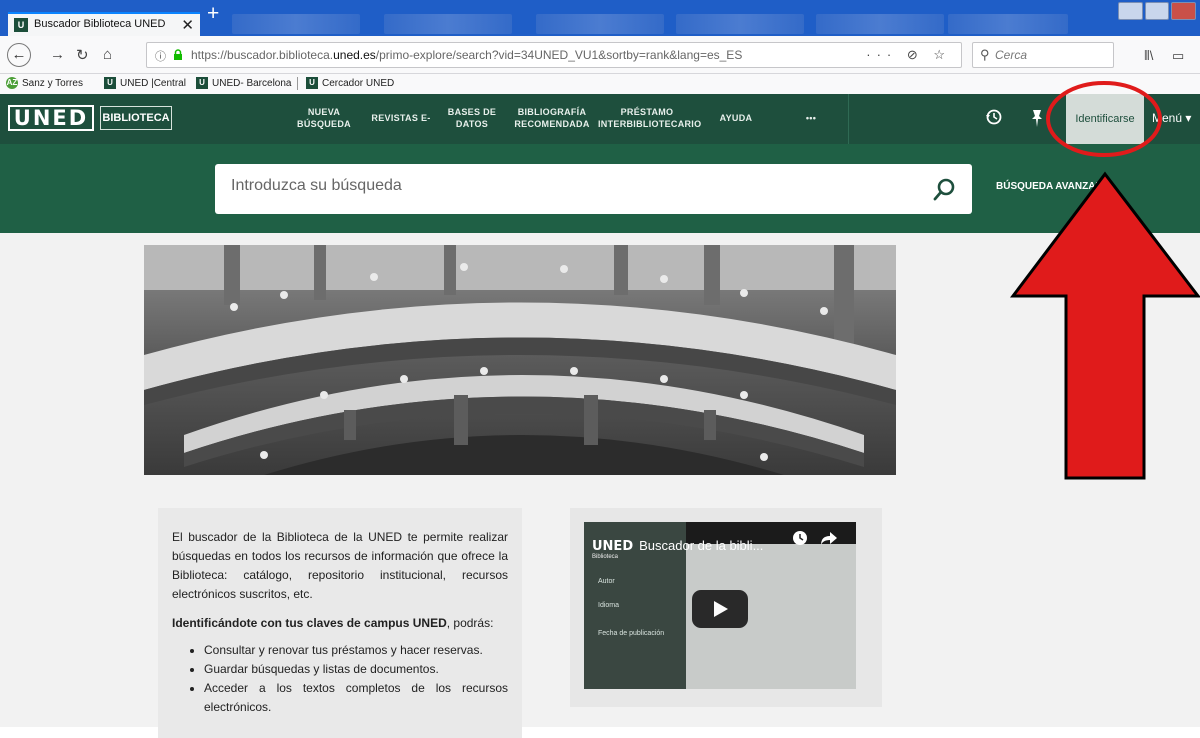  I want to click on sidebar-icon: ▭, so click(1178, 56).